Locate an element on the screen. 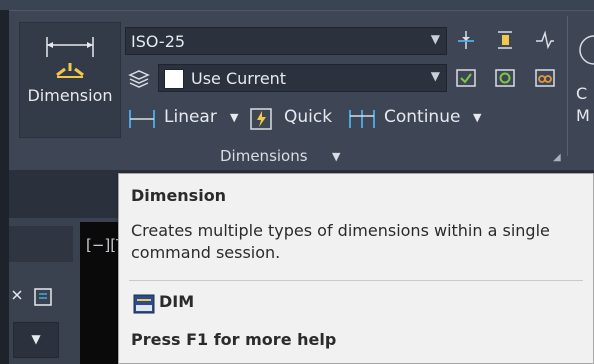  quick-dimension-icon is located at coordinates (261, 119).